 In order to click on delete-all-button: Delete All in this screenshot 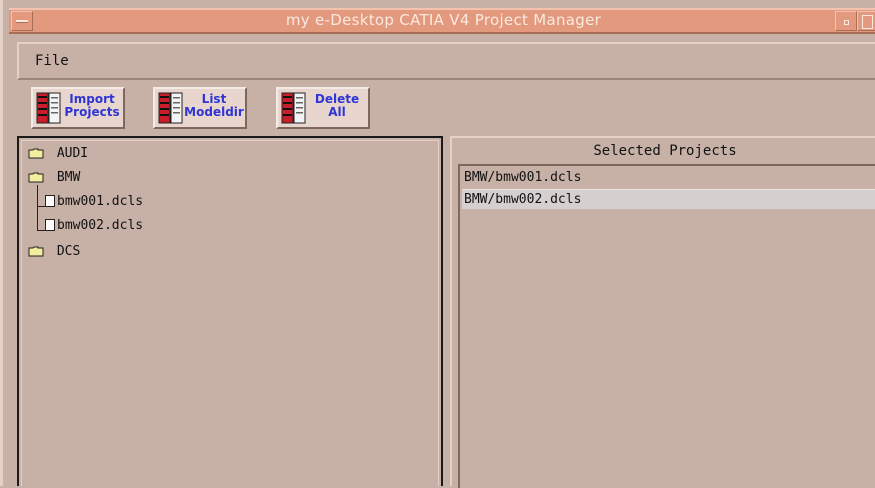, I will do `click(323, 108)`.